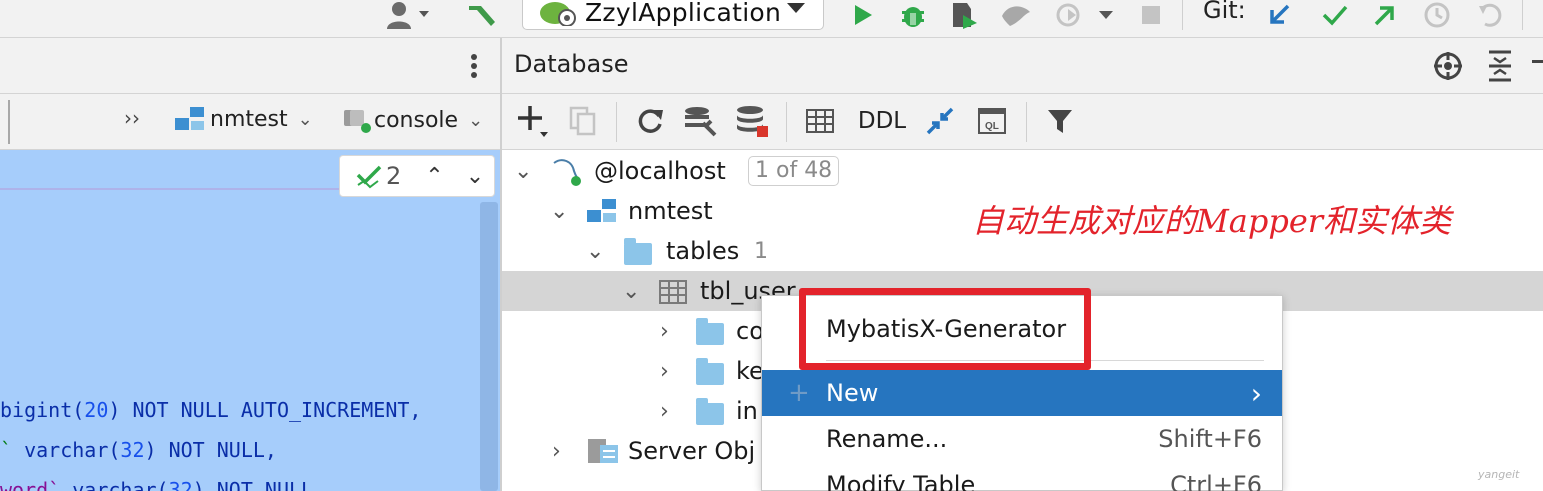  What do you see at coordinates (750, 331) in the screenshot?
I see `tree-node-columns-label: co` at bounding box center [750, 331].